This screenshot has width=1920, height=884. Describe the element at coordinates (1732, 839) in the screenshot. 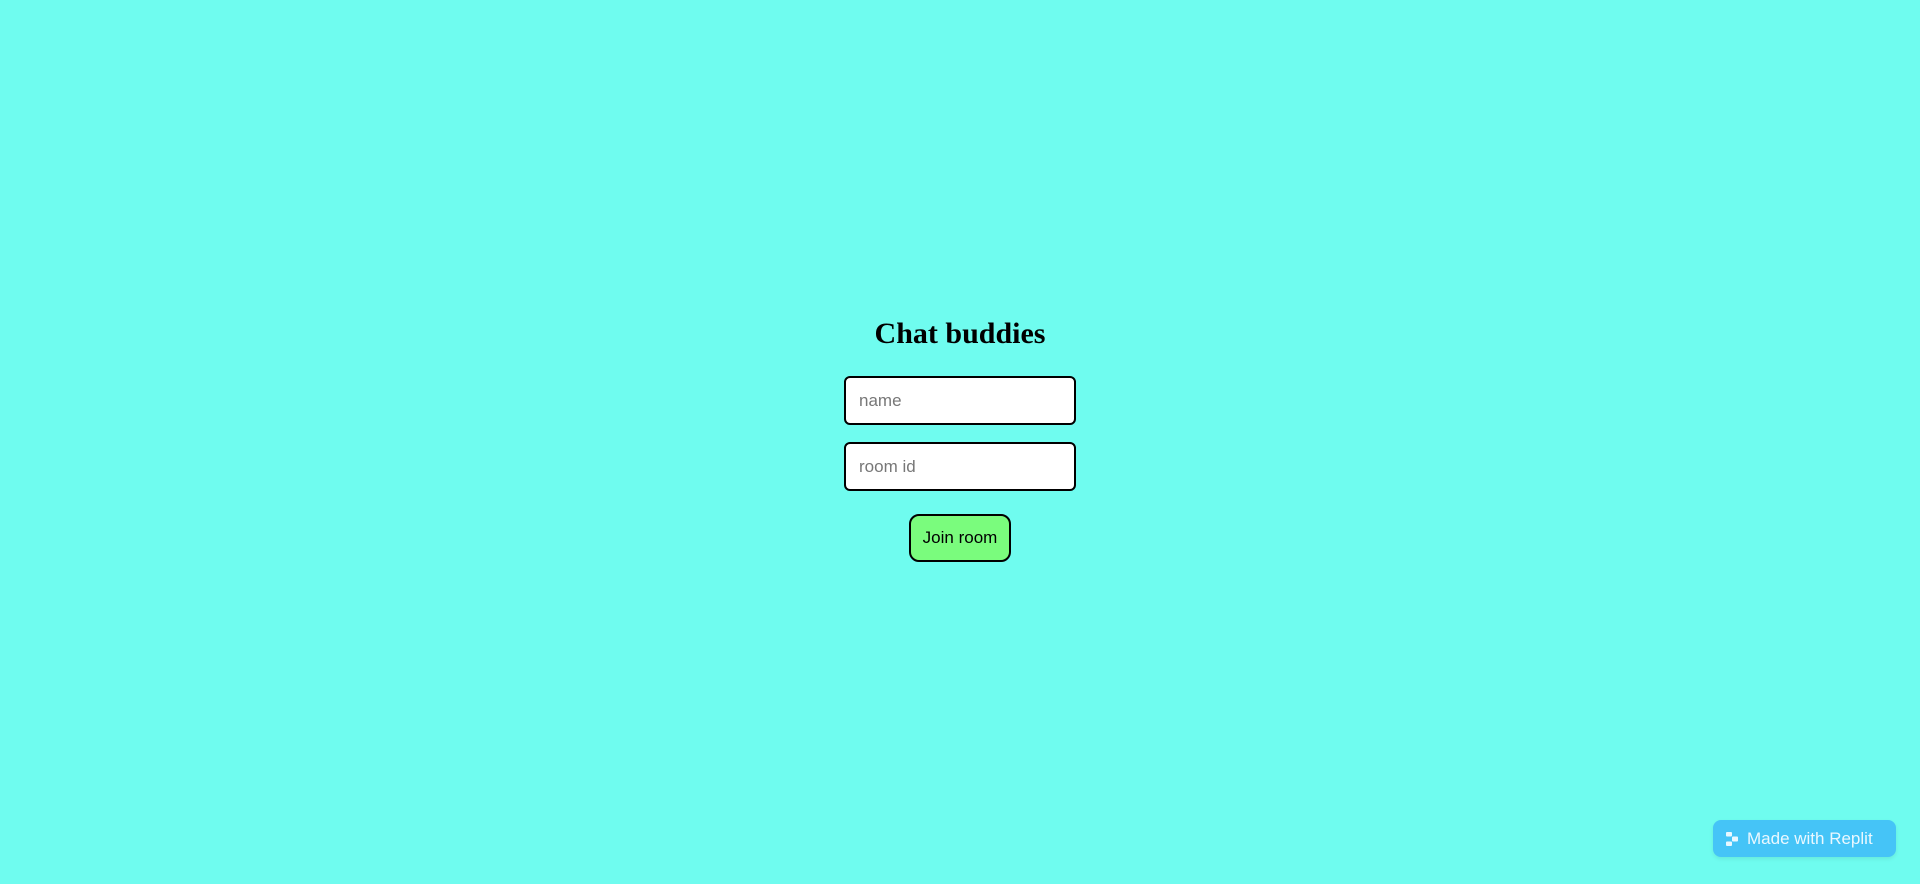

I see `replit-icon` at that location.